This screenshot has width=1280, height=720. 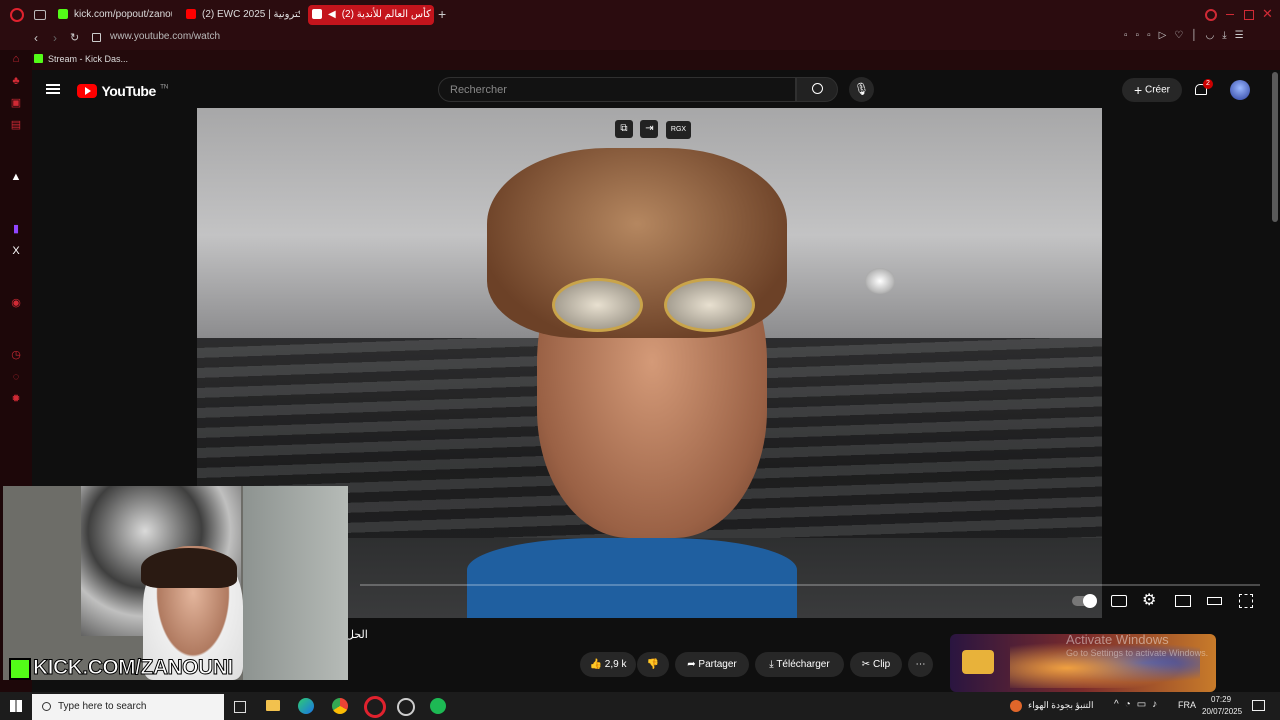 What do you see at coordinates (16, 251) in the screenshot?
I see `x-icon: X` at bounding box center [16, 251].